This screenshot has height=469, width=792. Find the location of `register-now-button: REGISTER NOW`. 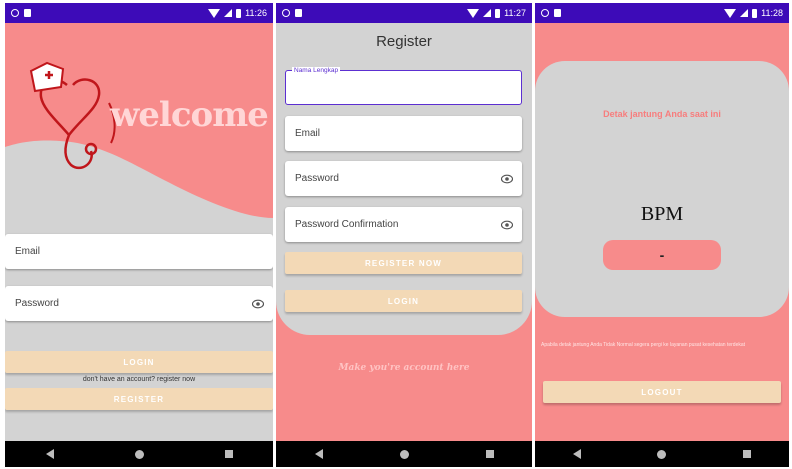

register-now-button: REGISTER NOW is located at coordinates (403, 263).